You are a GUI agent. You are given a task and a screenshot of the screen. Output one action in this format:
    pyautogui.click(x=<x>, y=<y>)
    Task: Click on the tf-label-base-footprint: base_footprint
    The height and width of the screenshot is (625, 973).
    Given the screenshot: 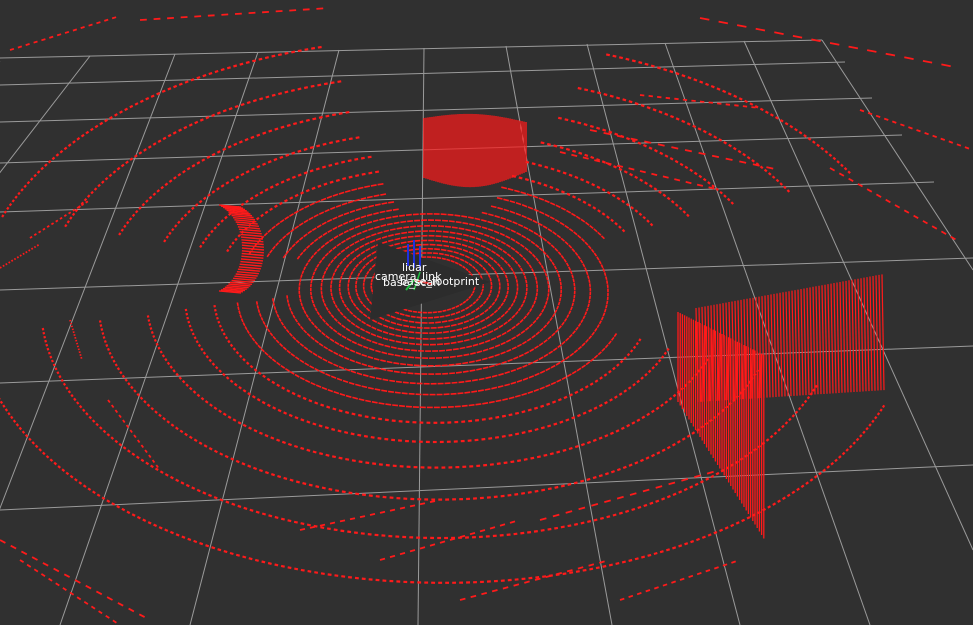 What is the action you would take?
    pyautogui.click(x=440, y=281)
    